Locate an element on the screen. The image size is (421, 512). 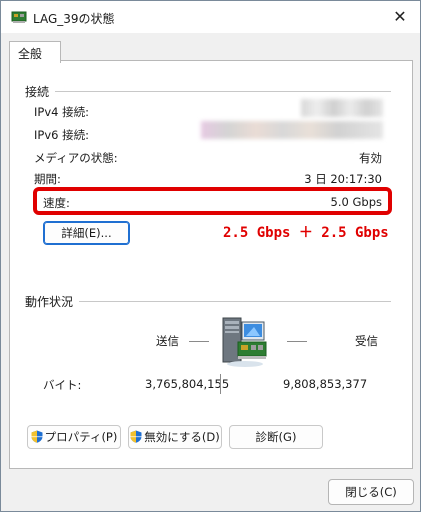
connection-group-label: 接続 is located at coordinates (37, 92).